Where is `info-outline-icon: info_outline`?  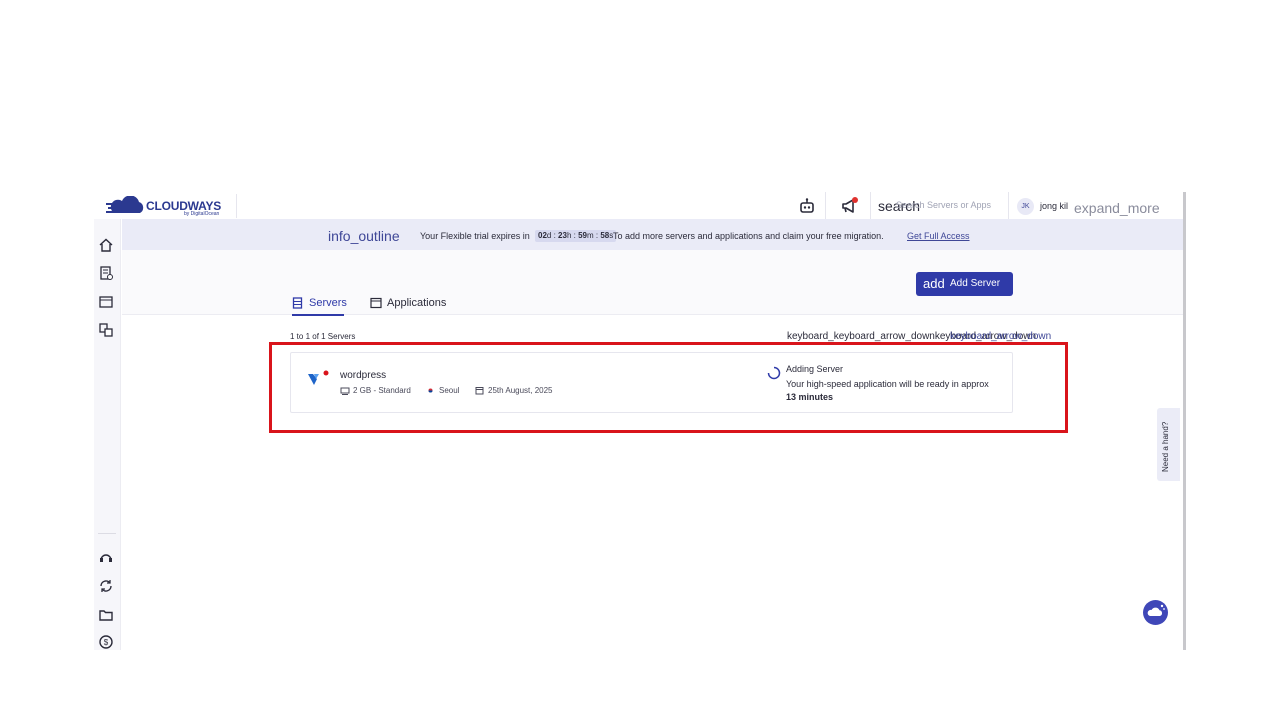 info-outline-icon: info_outline is located at coordinates (364, 236).